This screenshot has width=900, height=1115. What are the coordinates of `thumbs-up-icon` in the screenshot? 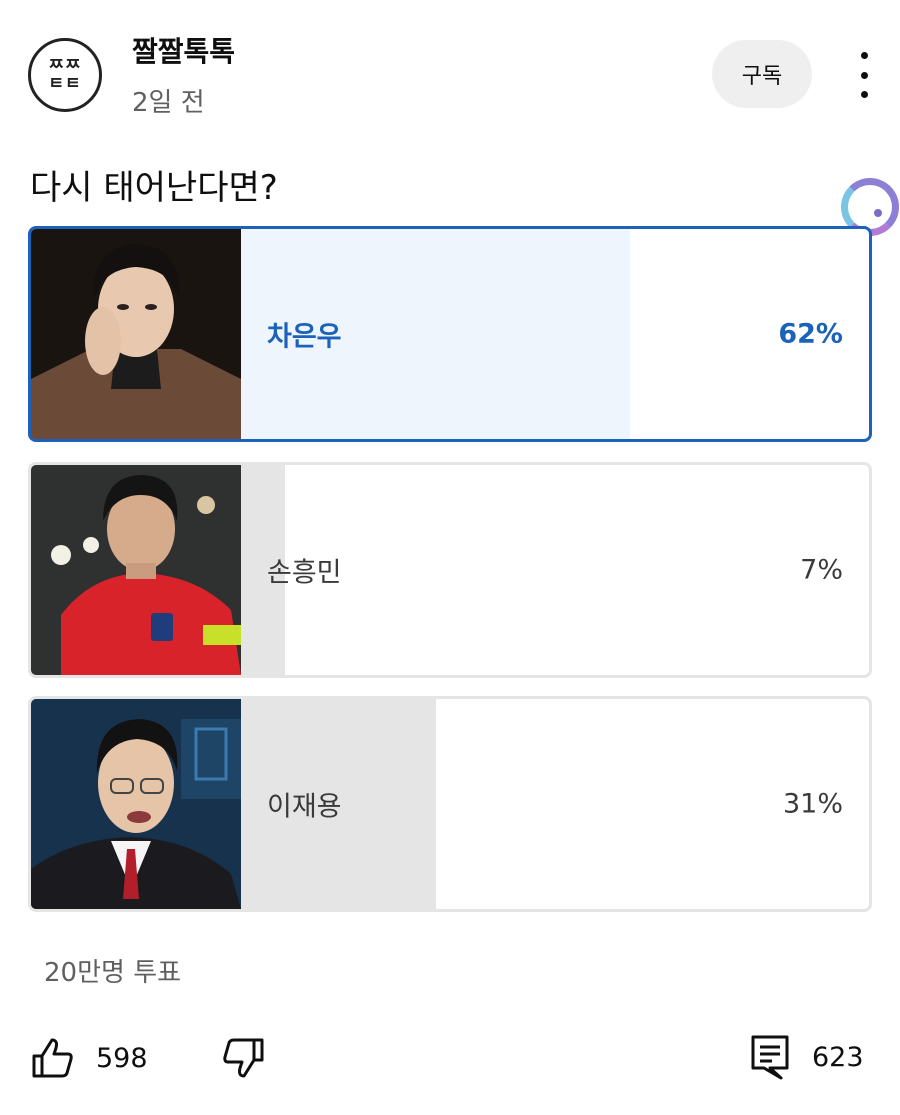 It's located at (52, 1058).